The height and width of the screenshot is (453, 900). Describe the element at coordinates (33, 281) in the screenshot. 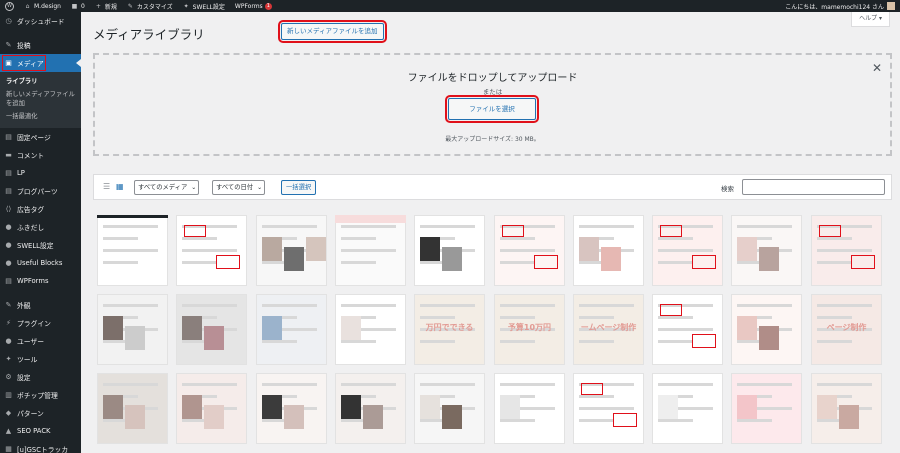

I see `sidebar-item-label: WPForms` at that location.